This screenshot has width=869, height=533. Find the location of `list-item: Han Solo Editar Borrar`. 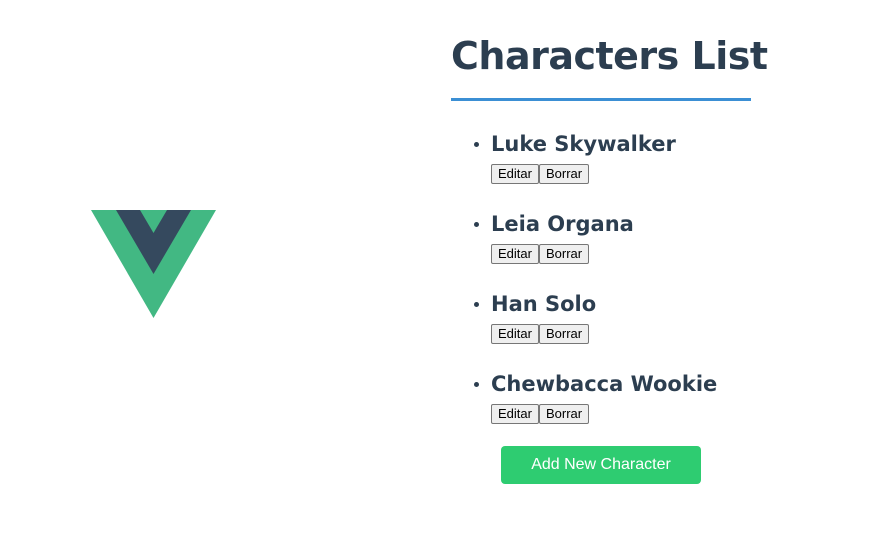

list-item: Han Solo Editar Borrar is located at coordinates (611, 328).